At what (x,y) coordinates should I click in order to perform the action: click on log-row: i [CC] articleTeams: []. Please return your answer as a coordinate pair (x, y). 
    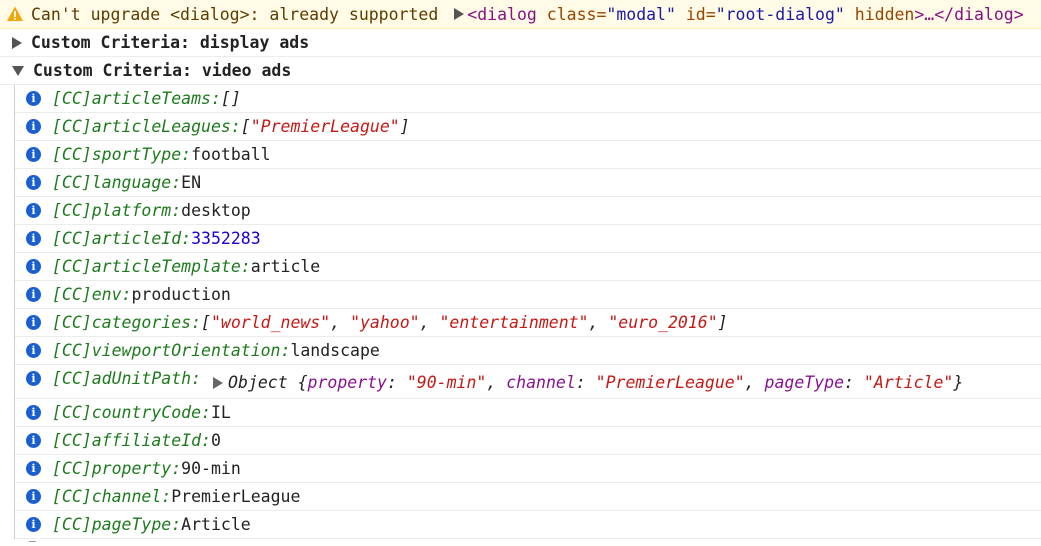
    Looking at the image, I should click on (528, 99).